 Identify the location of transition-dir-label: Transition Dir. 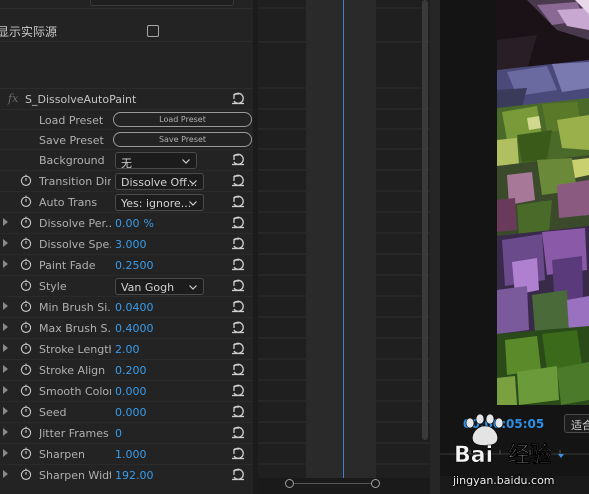
(75, 181).